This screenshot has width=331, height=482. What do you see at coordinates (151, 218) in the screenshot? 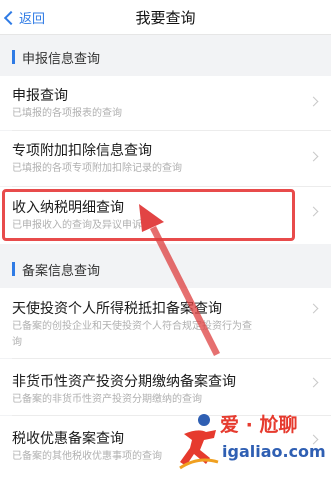
I see `arrow-head` at bounding box center [151, 218].